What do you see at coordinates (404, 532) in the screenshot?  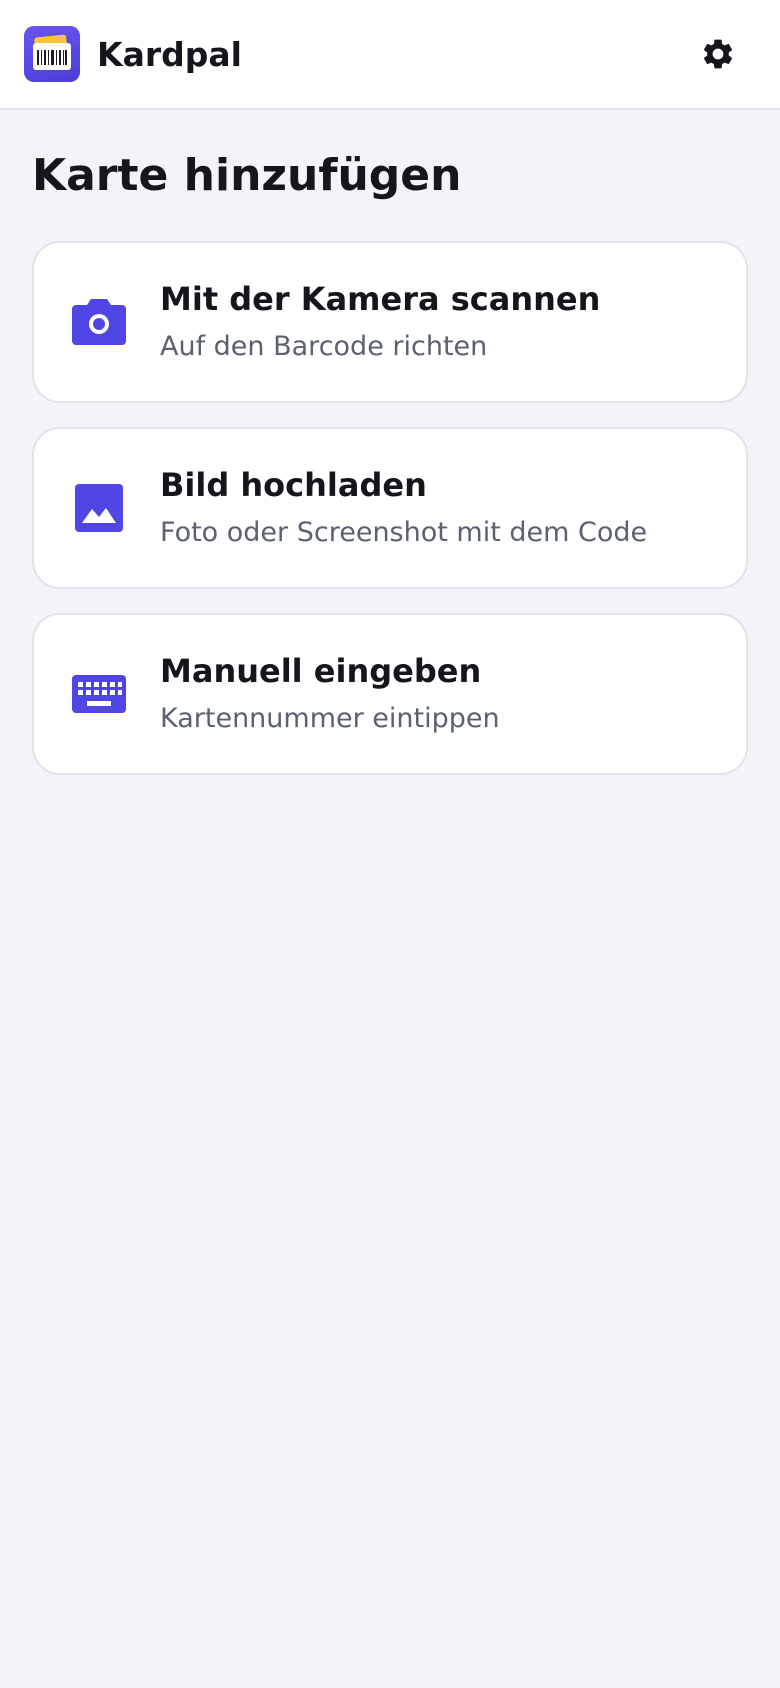 I see `option-subtitle: Foto oder Screenshot mit dem Code` at bounding box center [404, 532].